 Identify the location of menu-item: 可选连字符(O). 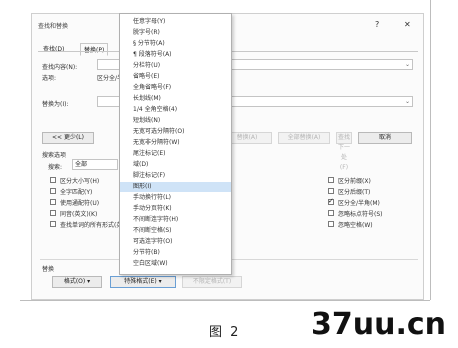
(175, 242).